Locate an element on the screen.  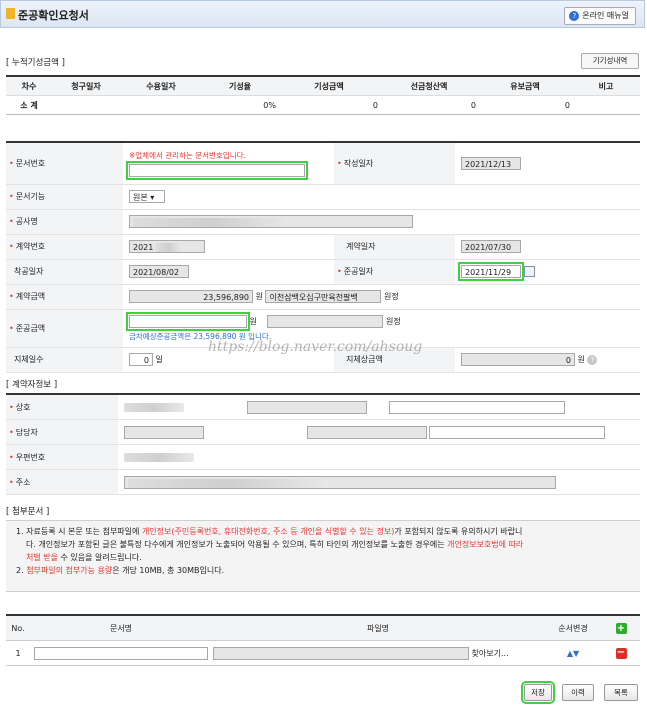
delay-days-input: 0 is located at coordinates (141, 359).